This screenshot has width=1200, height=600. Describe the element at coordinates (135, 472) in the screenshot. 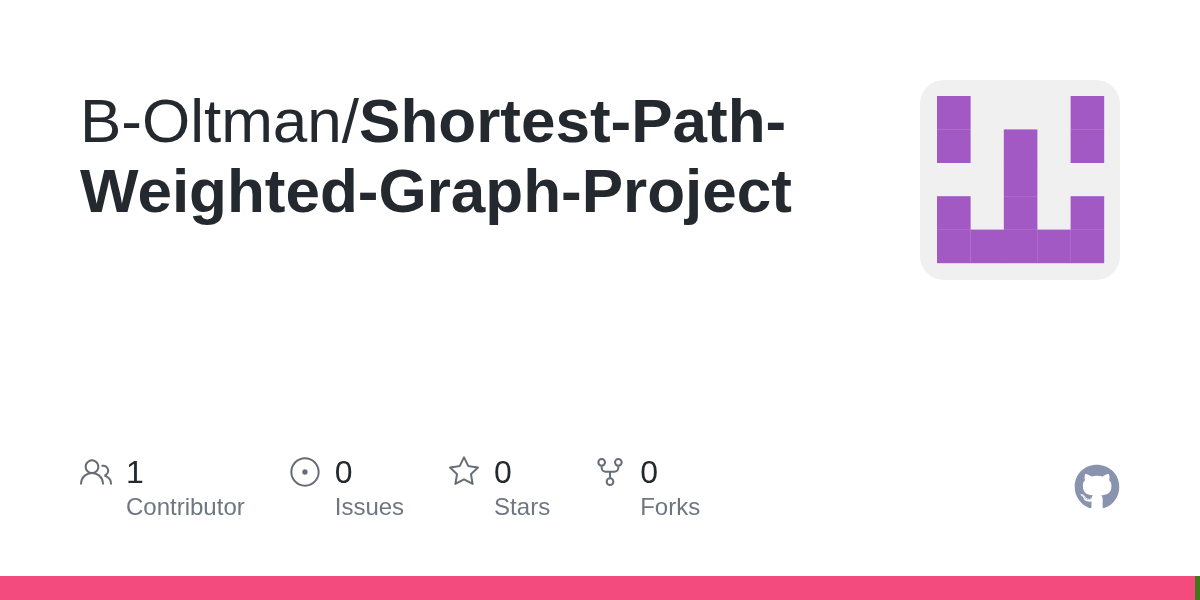

I see `stat-count: 1` at that location.